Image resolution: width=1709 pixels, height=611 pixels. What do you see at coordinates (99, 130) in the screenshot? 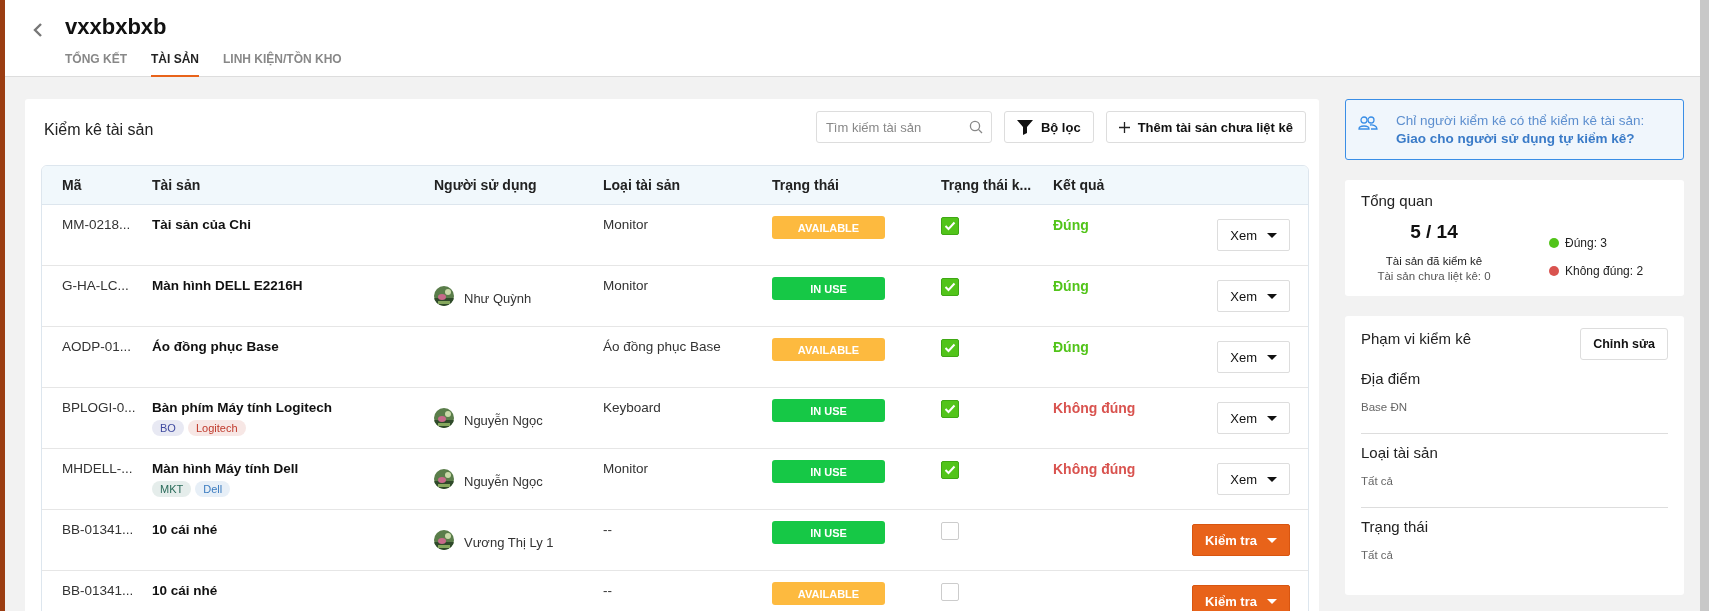
I see `card-title: Kiểm kê tài sản` at bounding box center [99, 130].